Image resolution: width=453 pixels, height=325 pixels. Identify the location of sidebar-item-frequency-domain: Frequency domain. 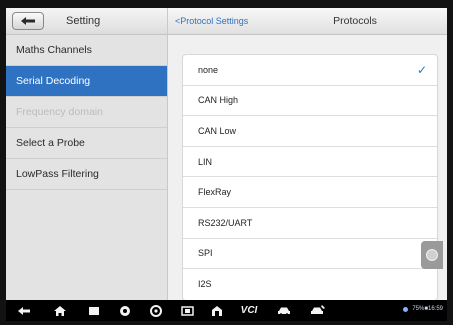
(86, 112).